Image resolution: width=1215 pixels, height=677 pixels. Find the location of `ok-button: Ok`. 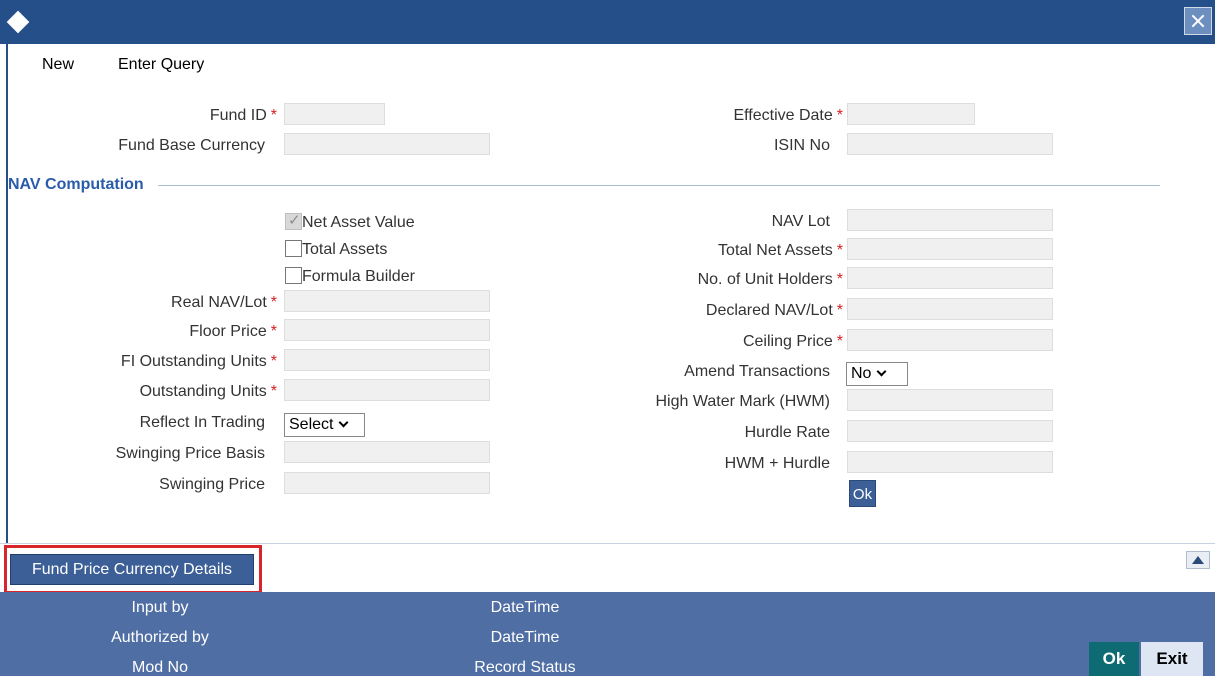

ok-button: Ok is located at coordinates (1114, 659).